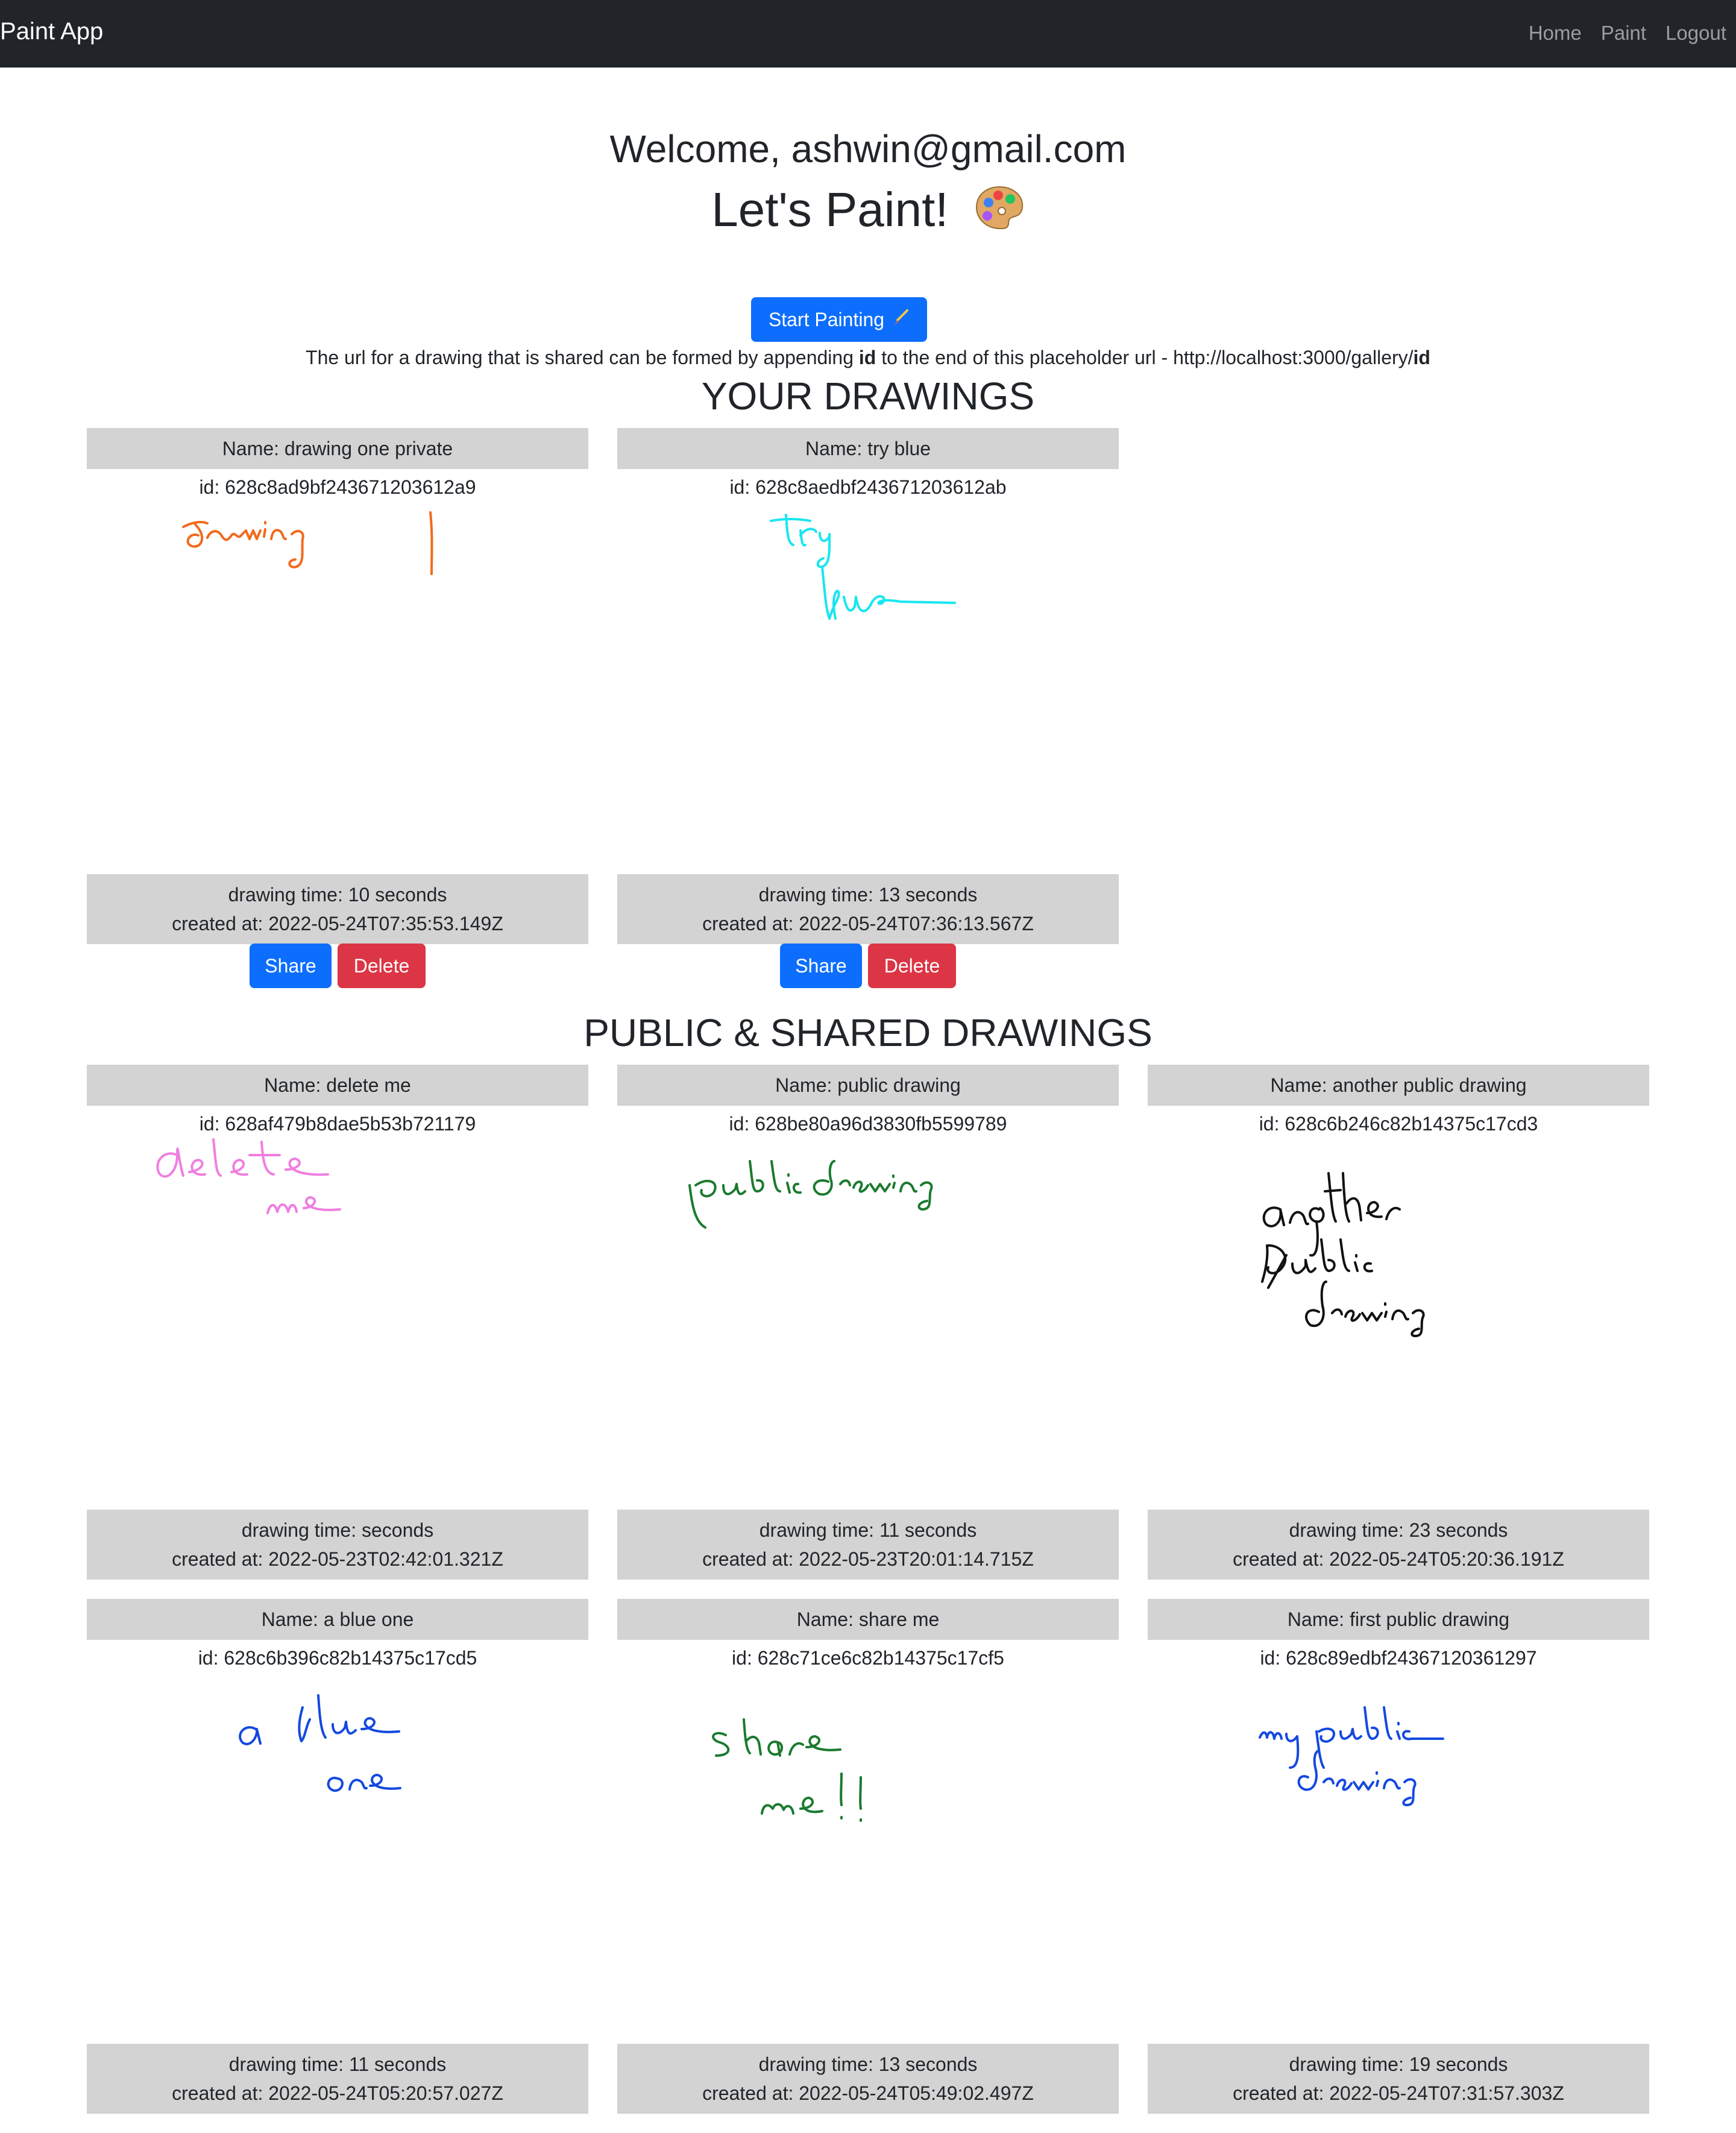 This screenshot has width=1736, height=2133. Describe the element at coordinates (826, 319) in the screenshot. I see `start-painting-label: Start Painting` at that location.